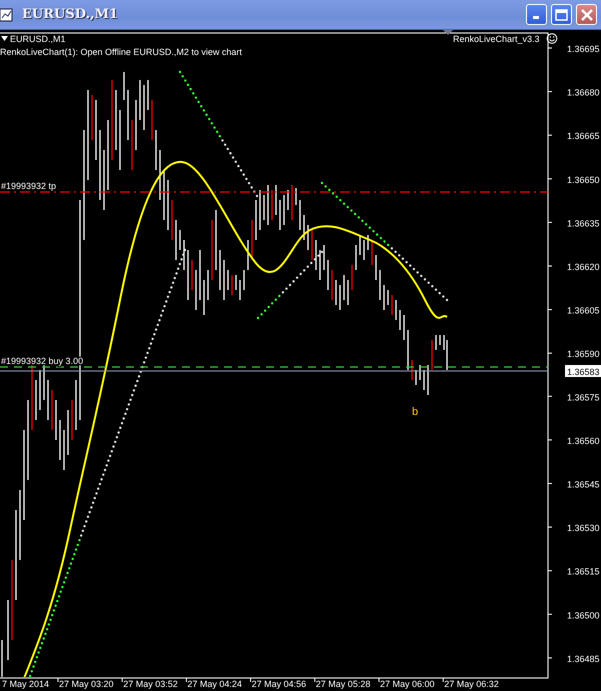 Image resolution: width=601 pixels, height=691 pixels. What do you see at coordinates (121, 52) in the screenshot?
I see `indicator-info-text: RenkoLiveChart(1): Open Offline EURUSD.,M2 to view chart` at bounding box center [121, 52].